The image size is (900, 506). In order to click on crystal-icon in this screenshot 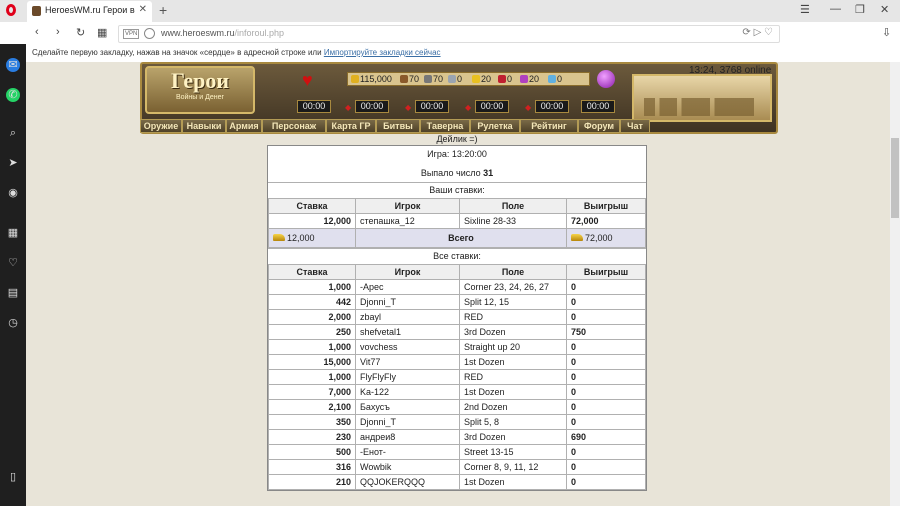, I will do `click(502, 79)`.